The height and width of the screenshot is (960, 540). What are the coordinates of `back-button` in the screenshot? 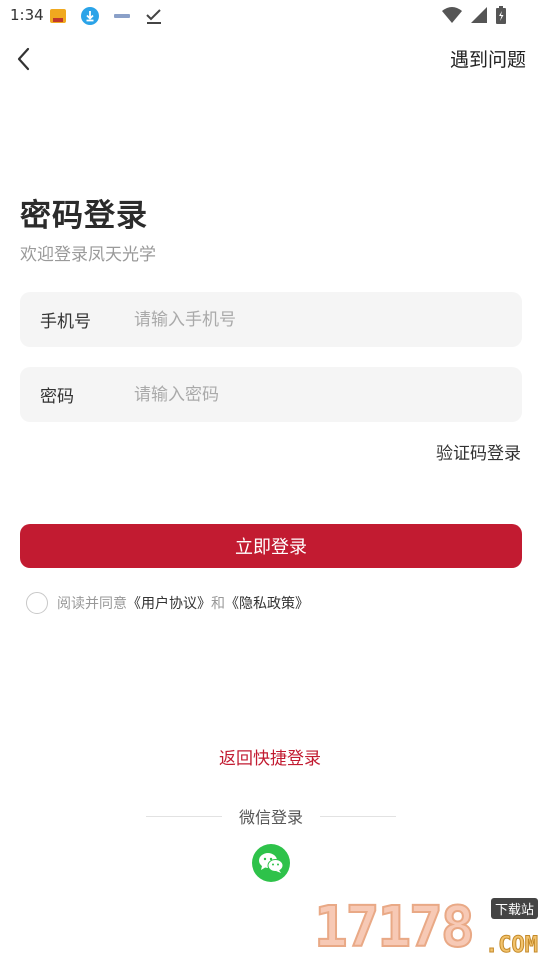 It's located at (25, 59).